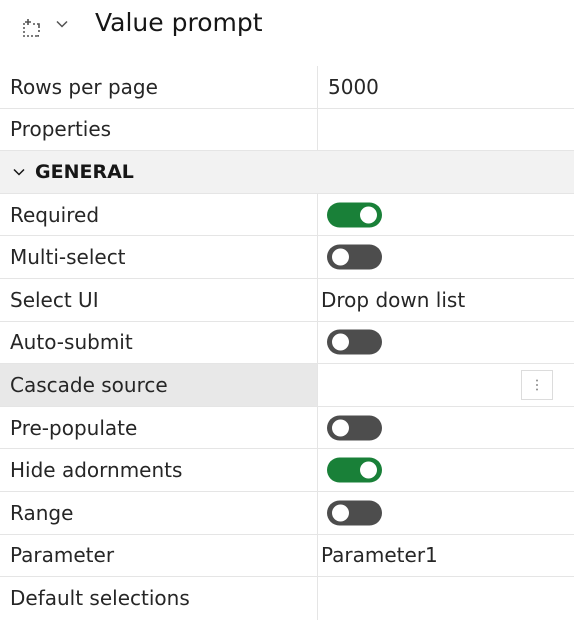 The width and height of the screenshot is (574, 620). Describe the element at coordinates (287, 556) in the screenshot. I see `property-row-parameter: Parameter Parameter1` at that location.